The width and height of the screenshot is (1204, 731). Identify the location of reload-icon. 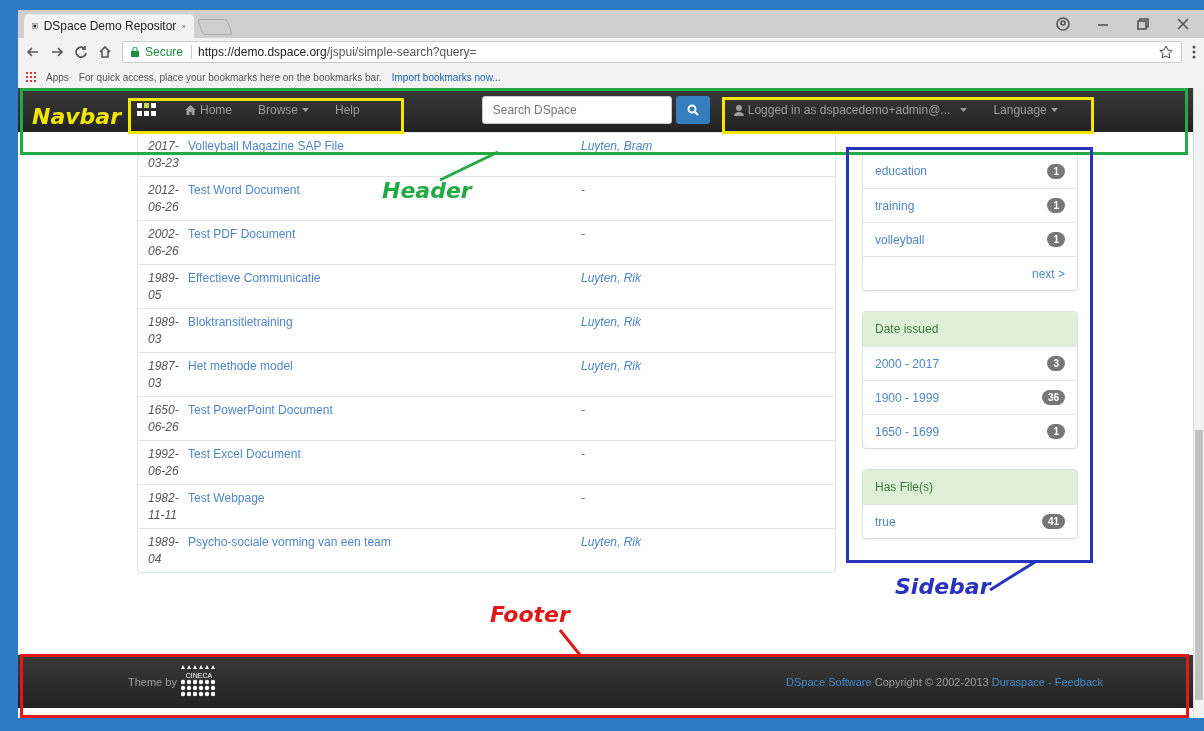
(81, 52).